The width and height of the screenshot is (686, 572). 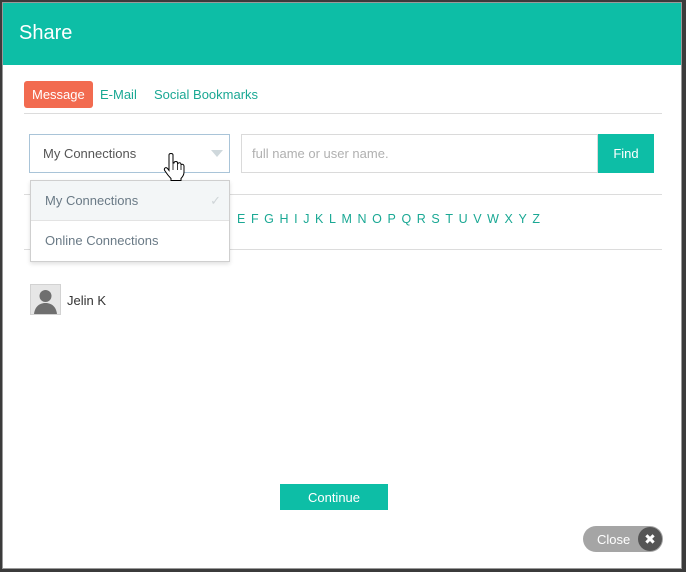 I want to click on connections-select: My Connections, so click(x=129, y=153).